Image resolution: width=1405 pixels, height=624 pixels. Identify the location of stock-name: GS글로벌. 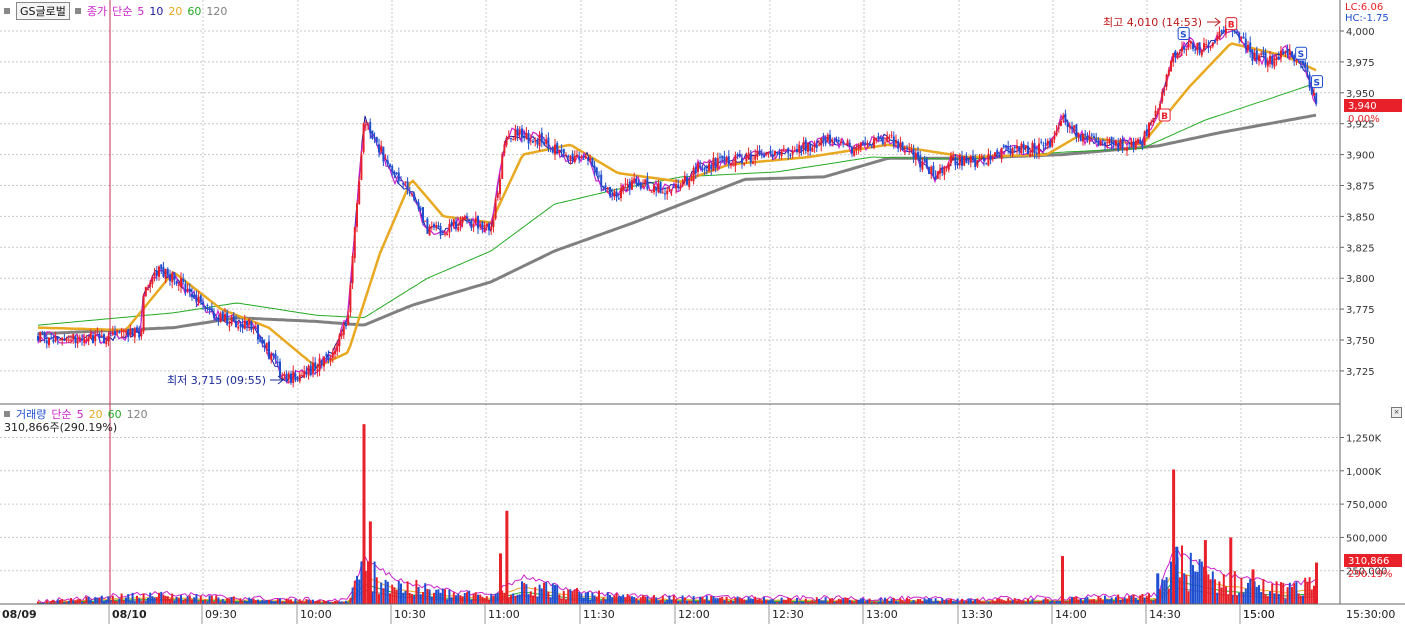
(43, 11).